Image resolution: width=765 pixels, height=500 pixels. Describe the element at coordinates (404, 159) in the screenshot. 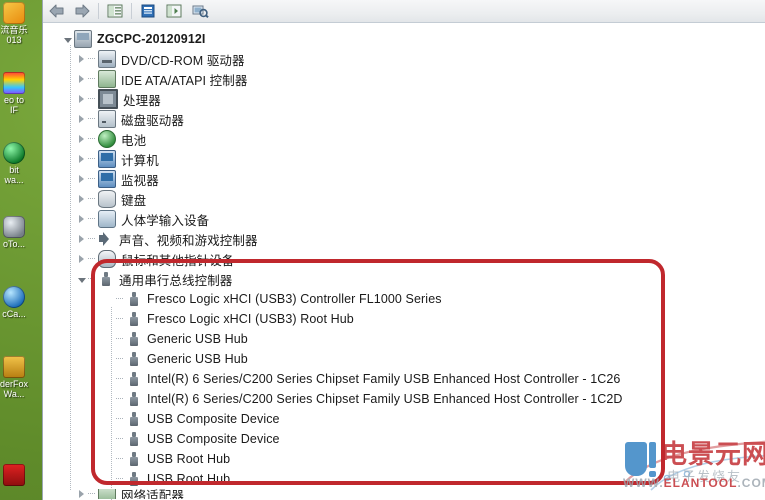

I see `tree-node-computer: 计算机` at that location.